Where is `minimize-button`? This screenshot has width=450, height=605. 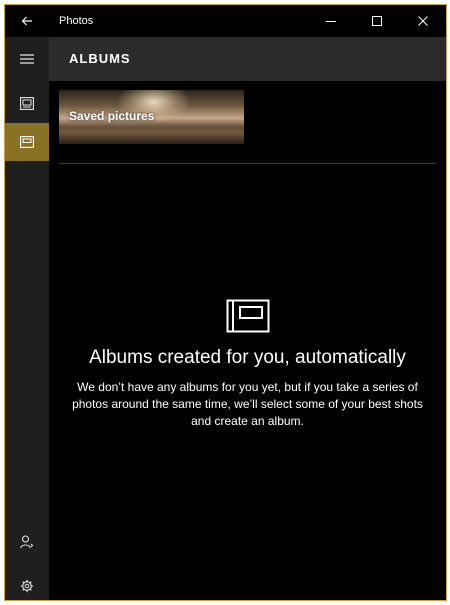
minimize-button is located at coordinates (331, 21).